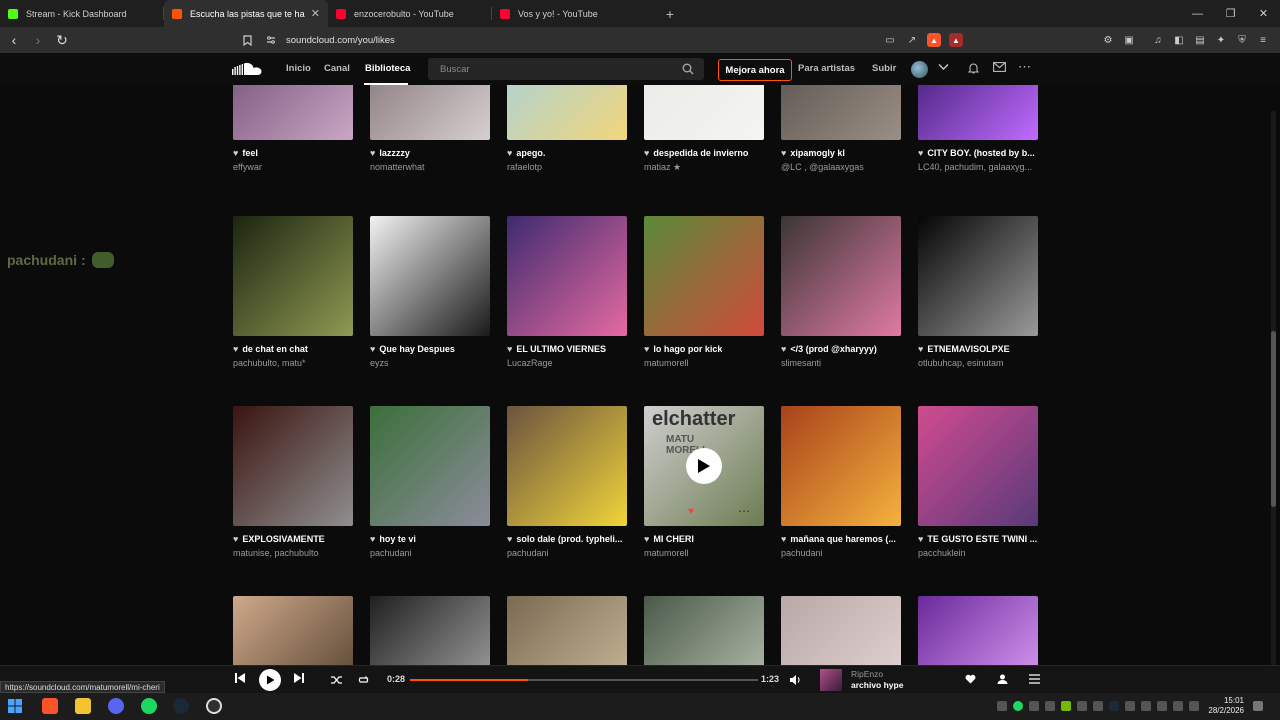 The width and height of the screenshot is (1280, 720). Describe the element at coordinates (704, 466) in the screenshot. I see `play-overlay-button` at that location.